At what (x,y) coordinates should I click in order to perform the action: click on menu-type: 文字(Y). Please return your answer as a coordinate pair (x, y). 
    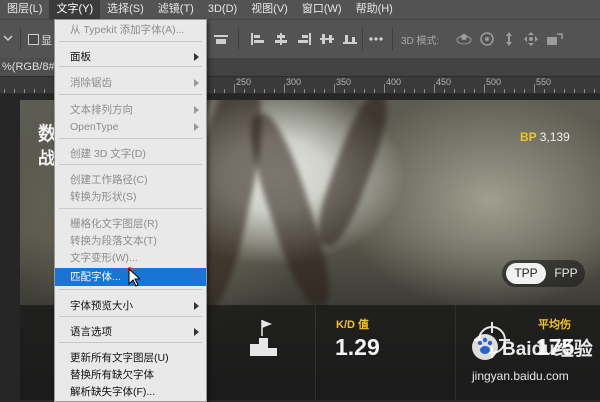
    Looking at the image, I should click on (75, 9).